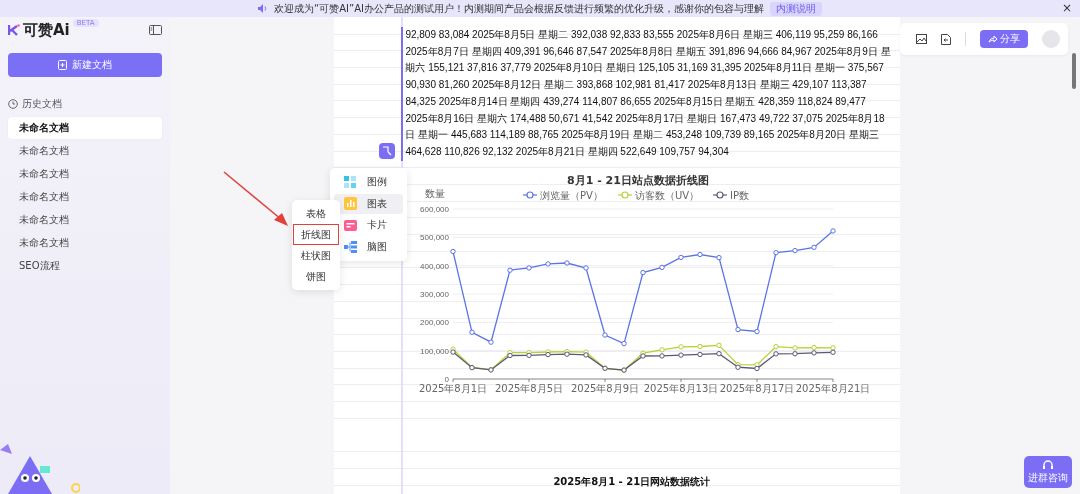  What do you see at coordinates (435, 294) in the screenshot?
I see `y-tick-label: 300,000` at bounding box center [435, 294].